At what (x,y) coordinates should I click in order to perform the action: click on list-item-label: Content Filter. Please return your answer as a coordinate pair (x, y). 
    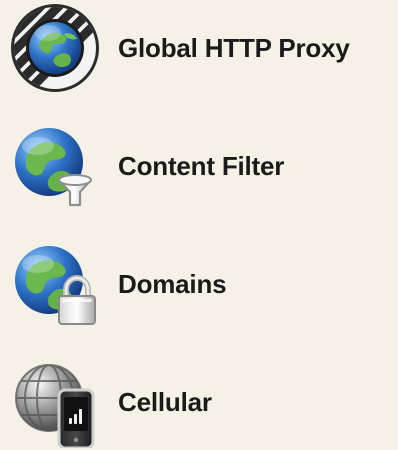
    Looking at the image, I should click on (201, 165).